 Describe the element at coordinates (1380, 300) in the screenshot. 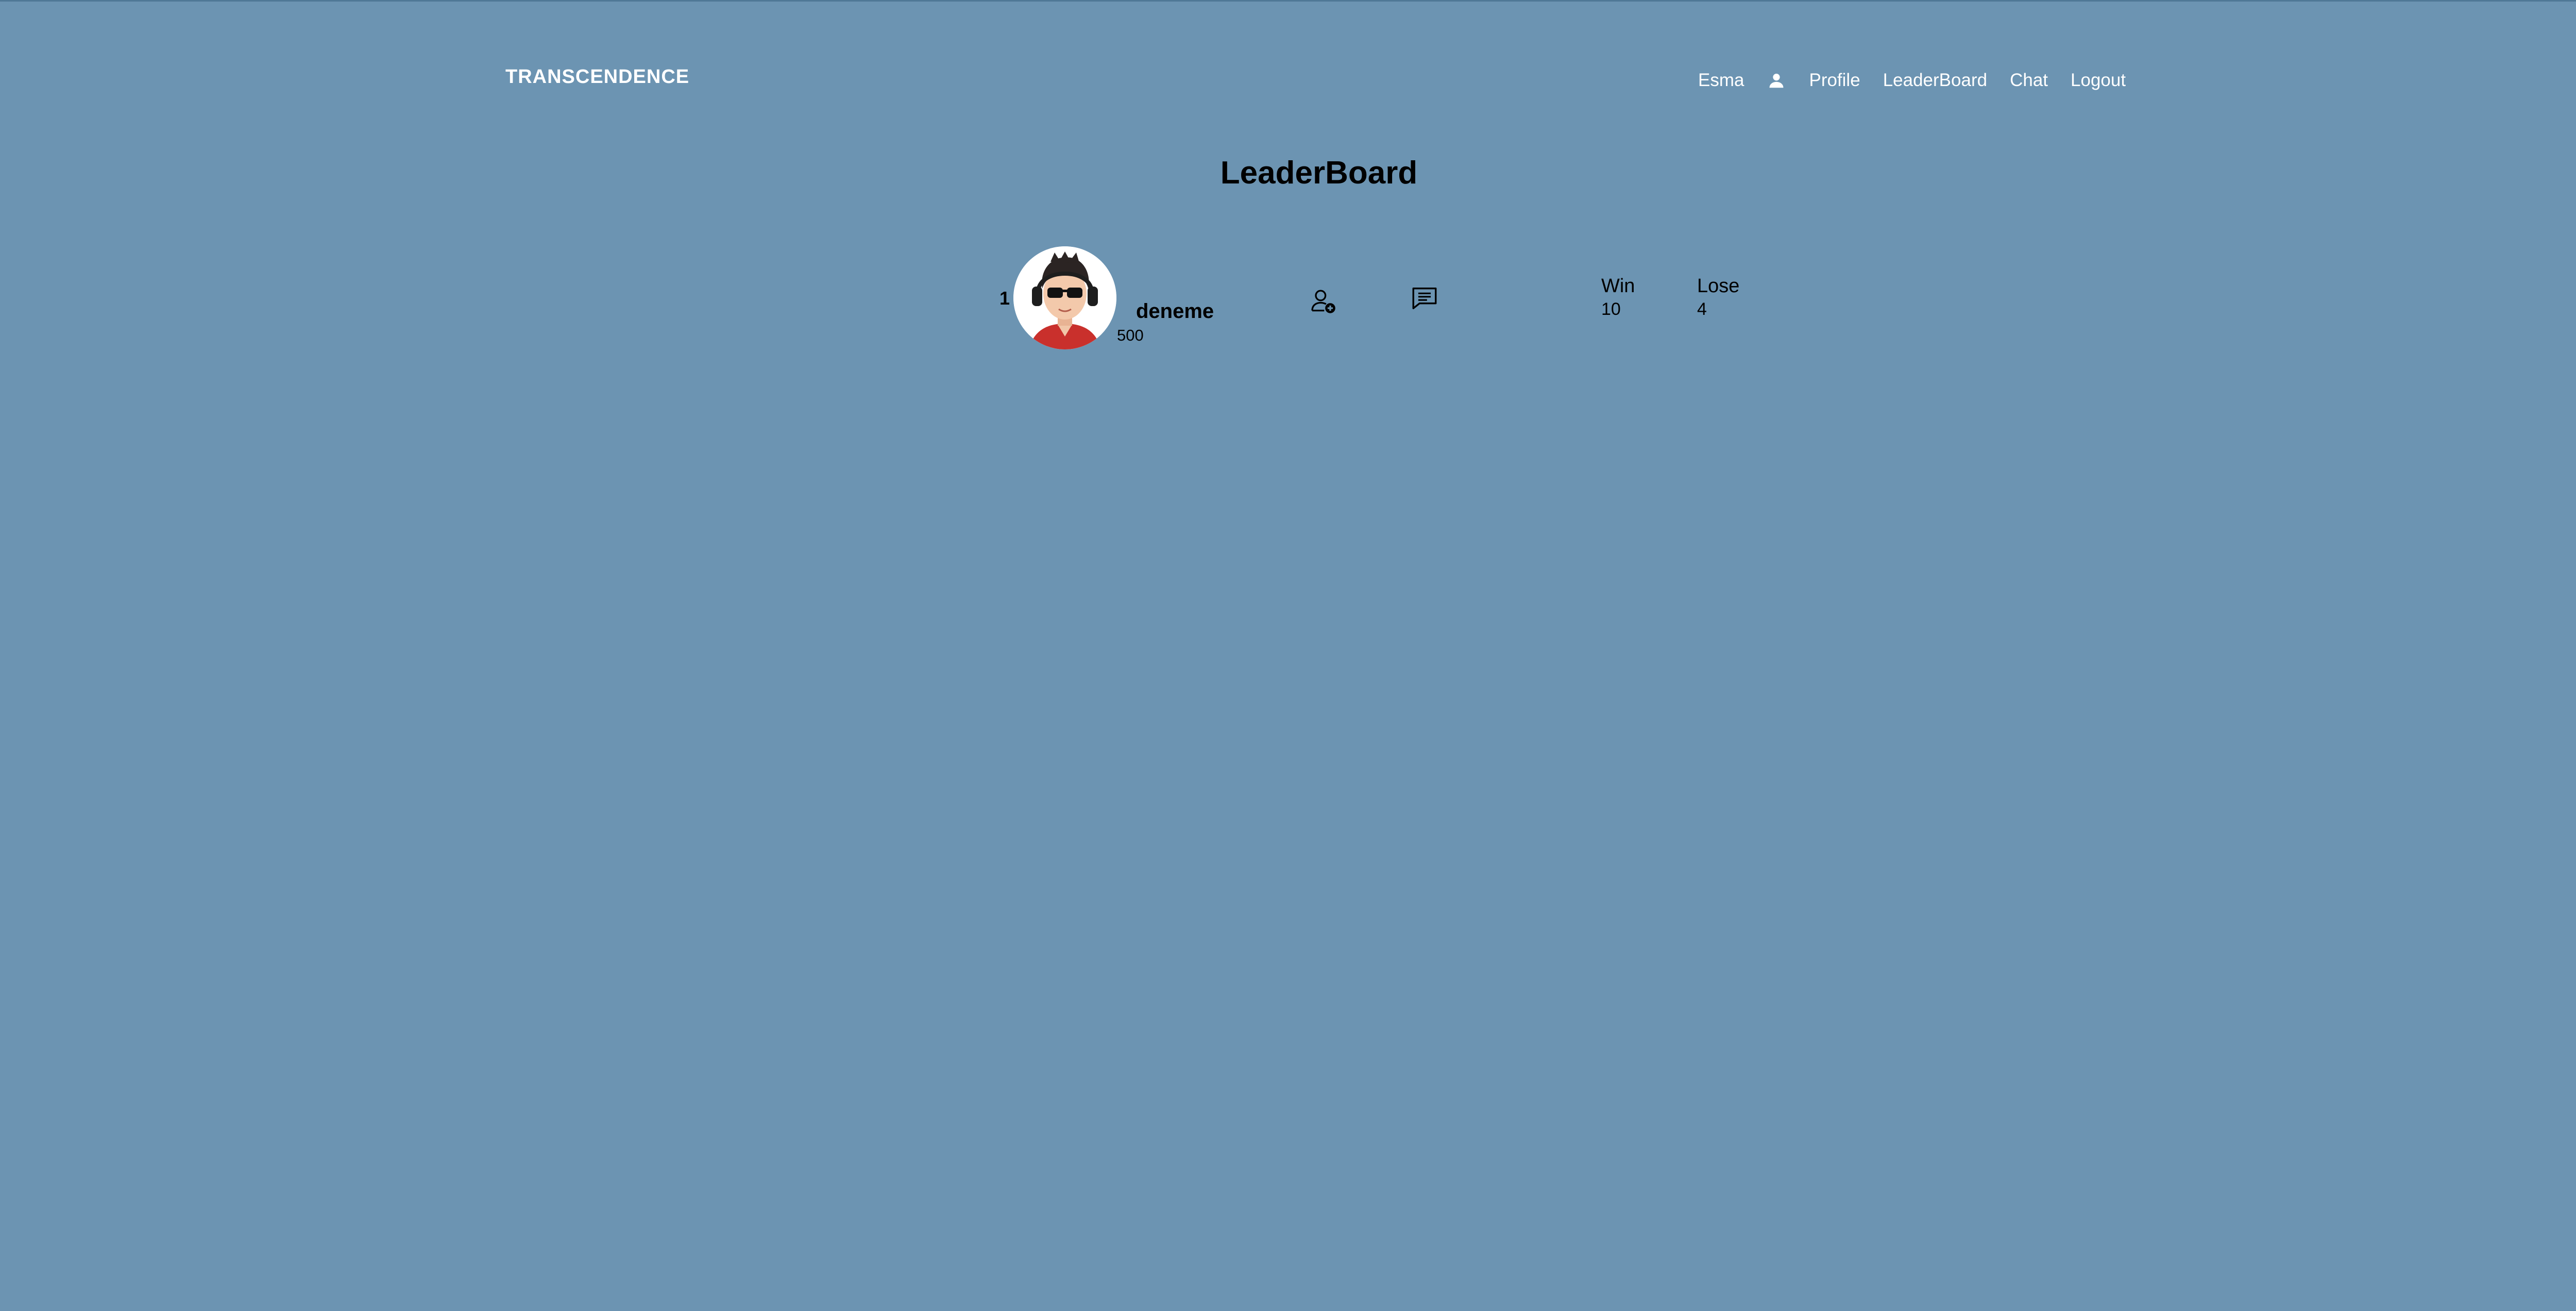

I see `leaderboard-row: 1 deneme 500 Win 10 Lose 4` at that location.